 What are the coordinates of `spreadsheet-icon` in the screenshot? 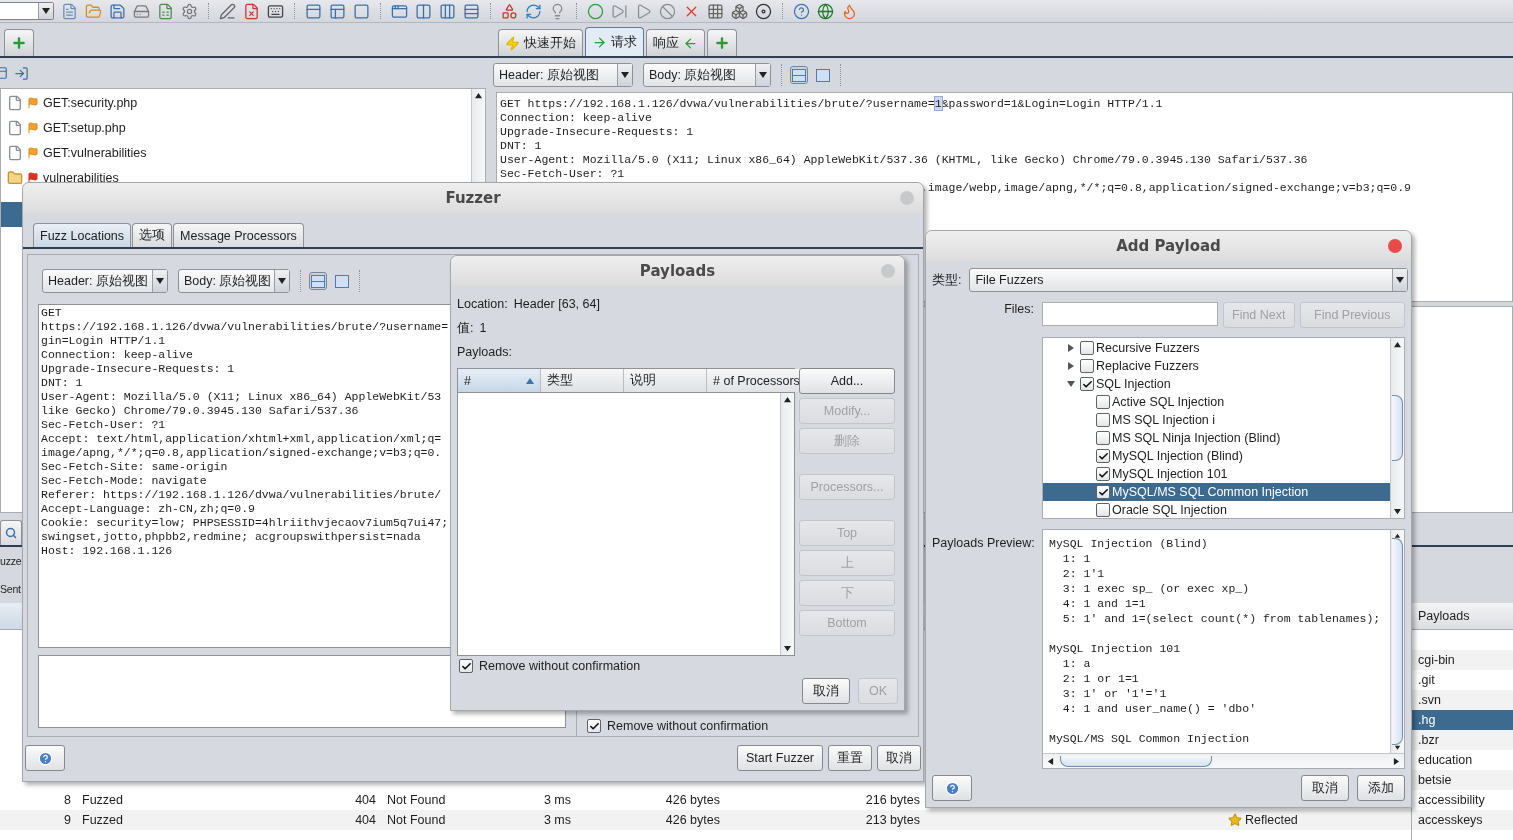 It's located at (165, 11).